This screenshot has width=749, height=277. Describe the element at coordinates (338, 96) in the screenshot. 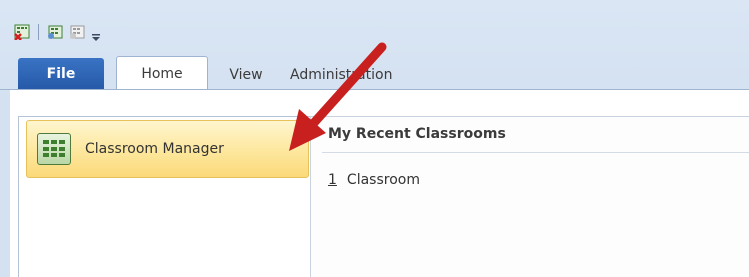

I see `red-arrow` at that location.